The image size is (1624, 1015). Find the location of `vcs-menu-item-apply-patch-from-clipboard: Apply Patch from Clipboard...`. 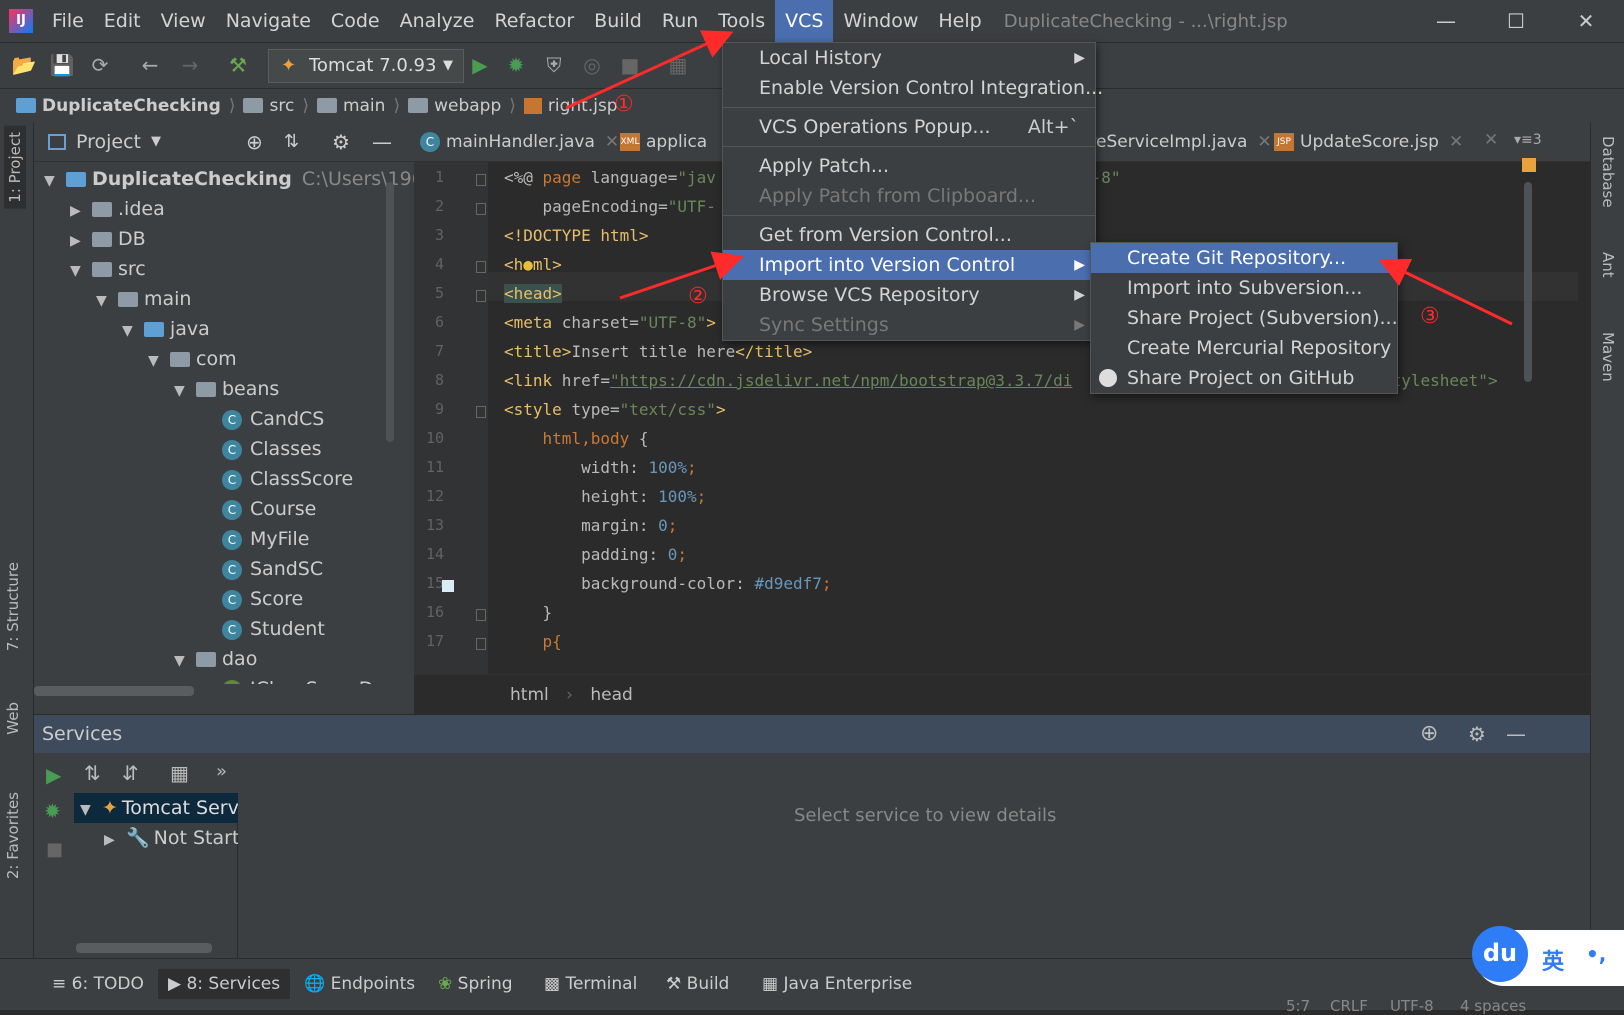

vcs-menu-item-apply-patch-from-clipboard: Apply Patch from Clipboard... is located at coordinates (909, 196).